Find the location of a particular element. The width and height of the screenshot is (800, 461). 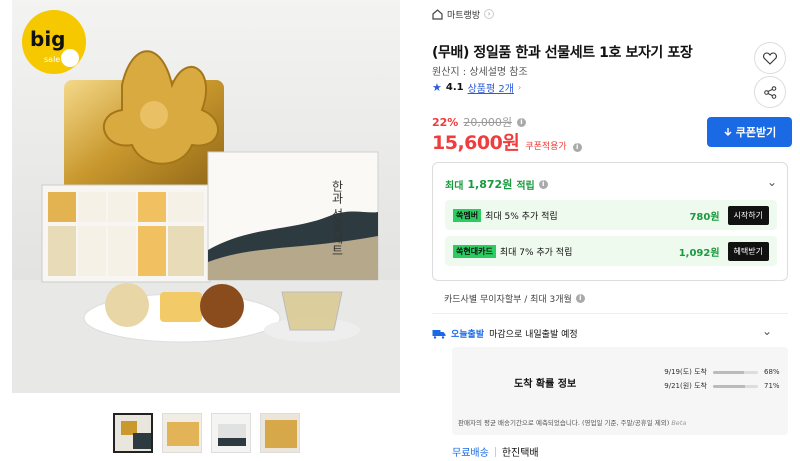

coupon-button-label: 쿠폰받기 is located at coordinates (756, 132).